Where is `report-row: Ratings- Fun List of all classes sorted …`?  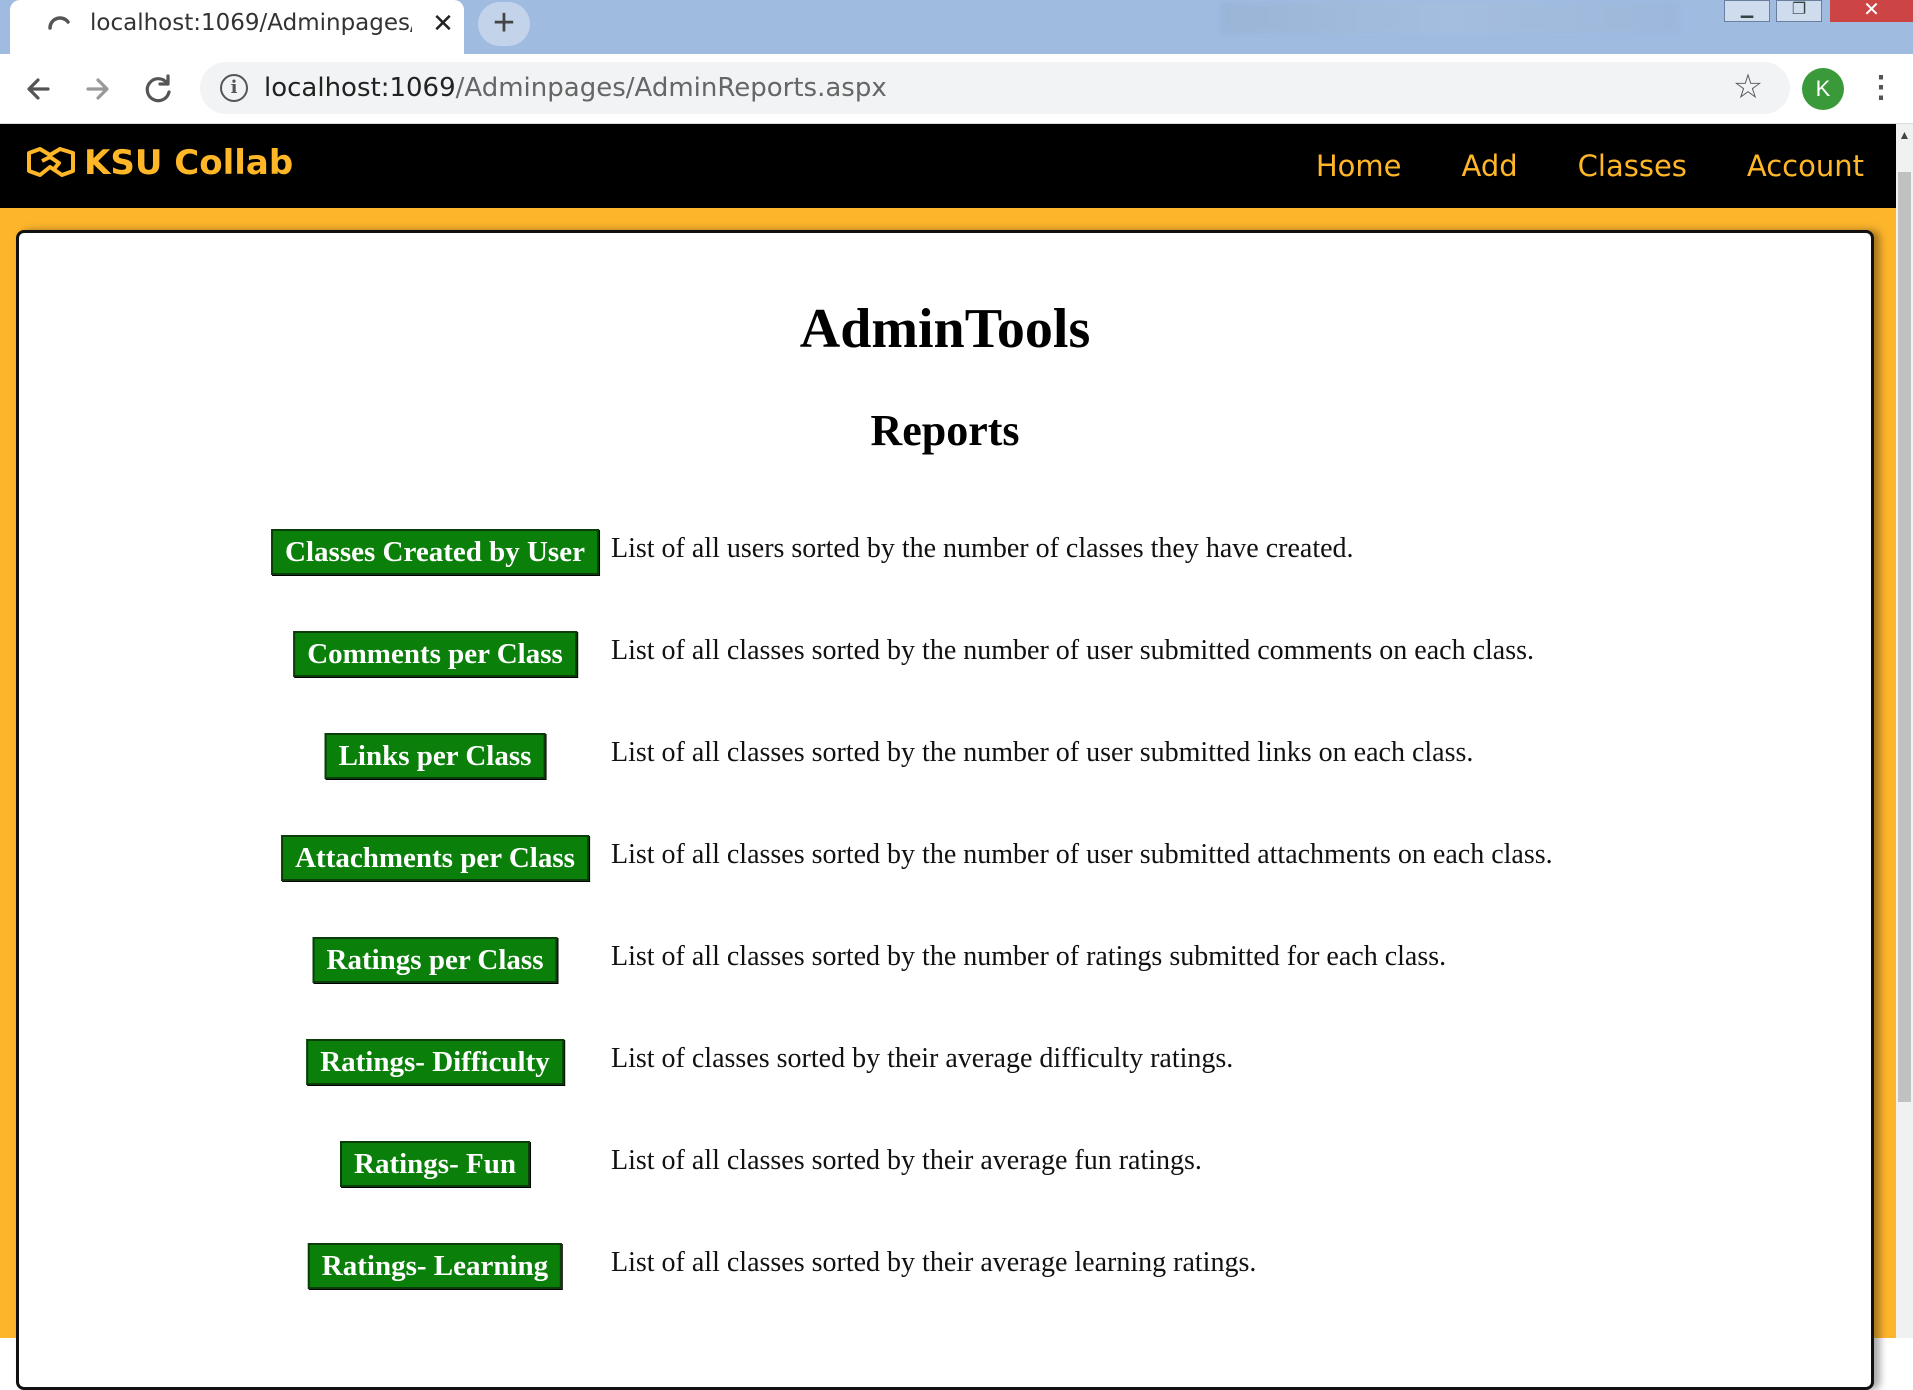 report-row: Ratings- Fun List of all classes sorted … is located at coordinates (945, 1167).